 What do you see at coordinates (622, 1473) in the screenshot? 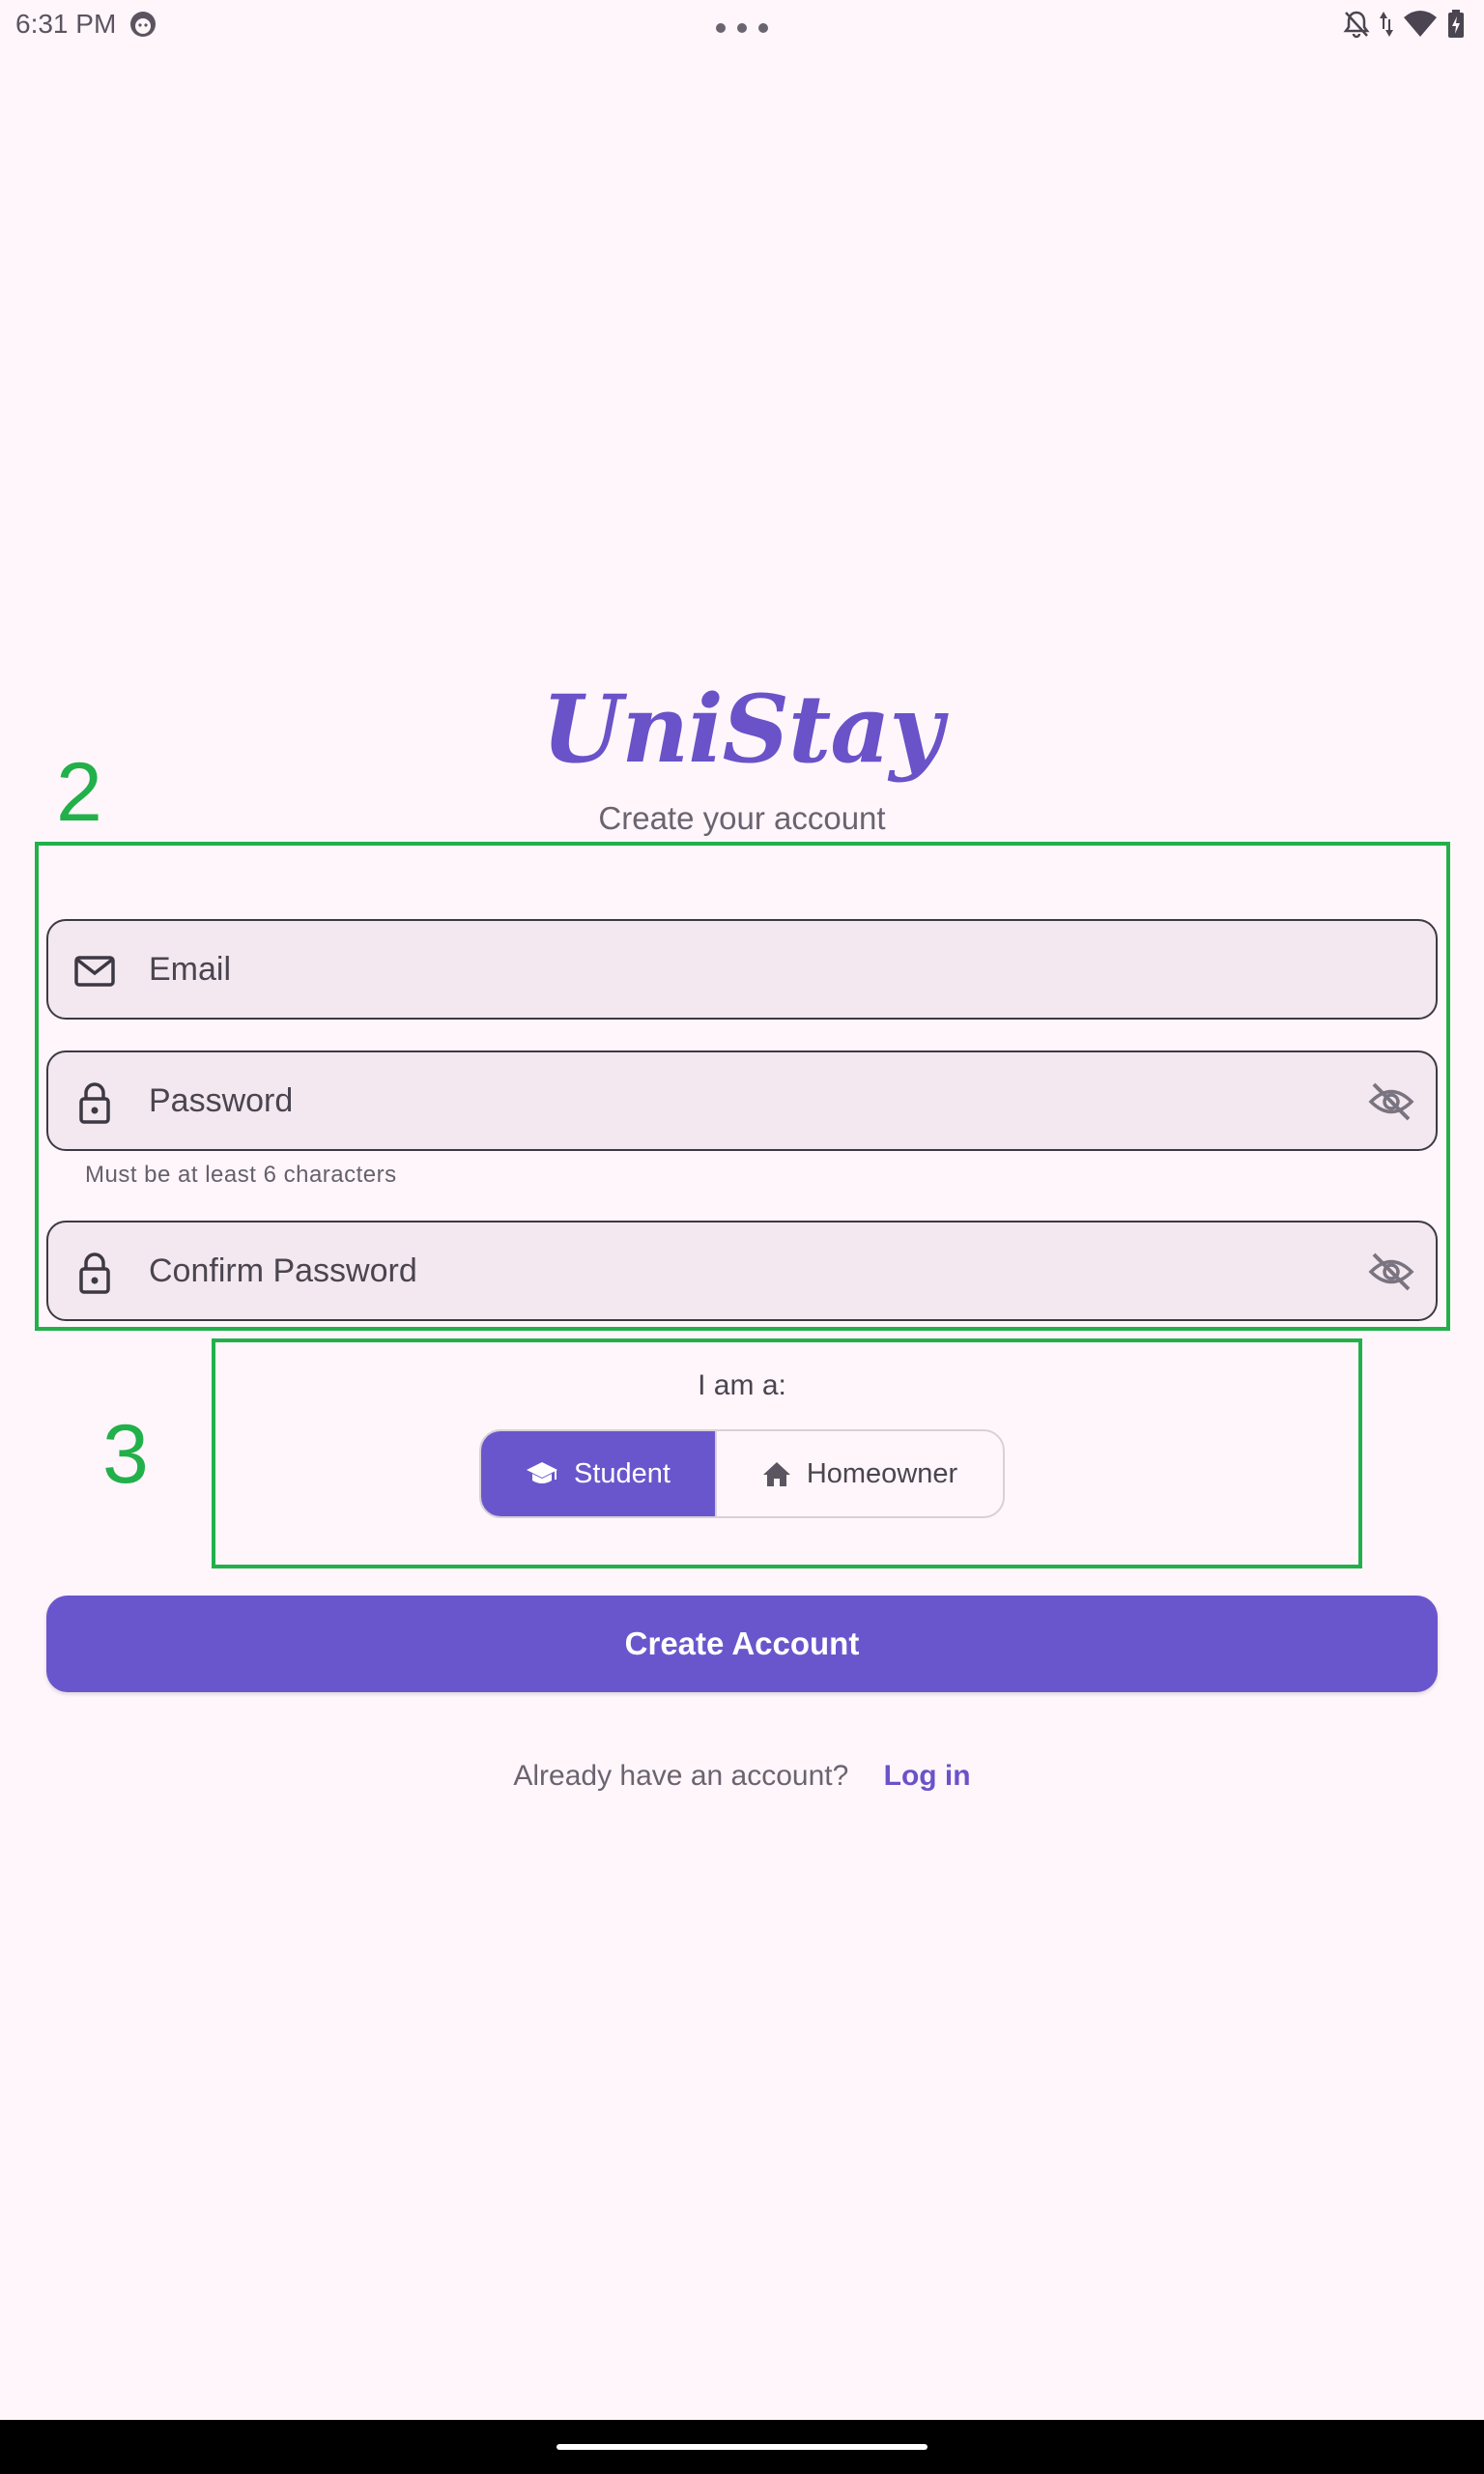
I see `role-option-label: Student` at bounding box center [622, 1473].